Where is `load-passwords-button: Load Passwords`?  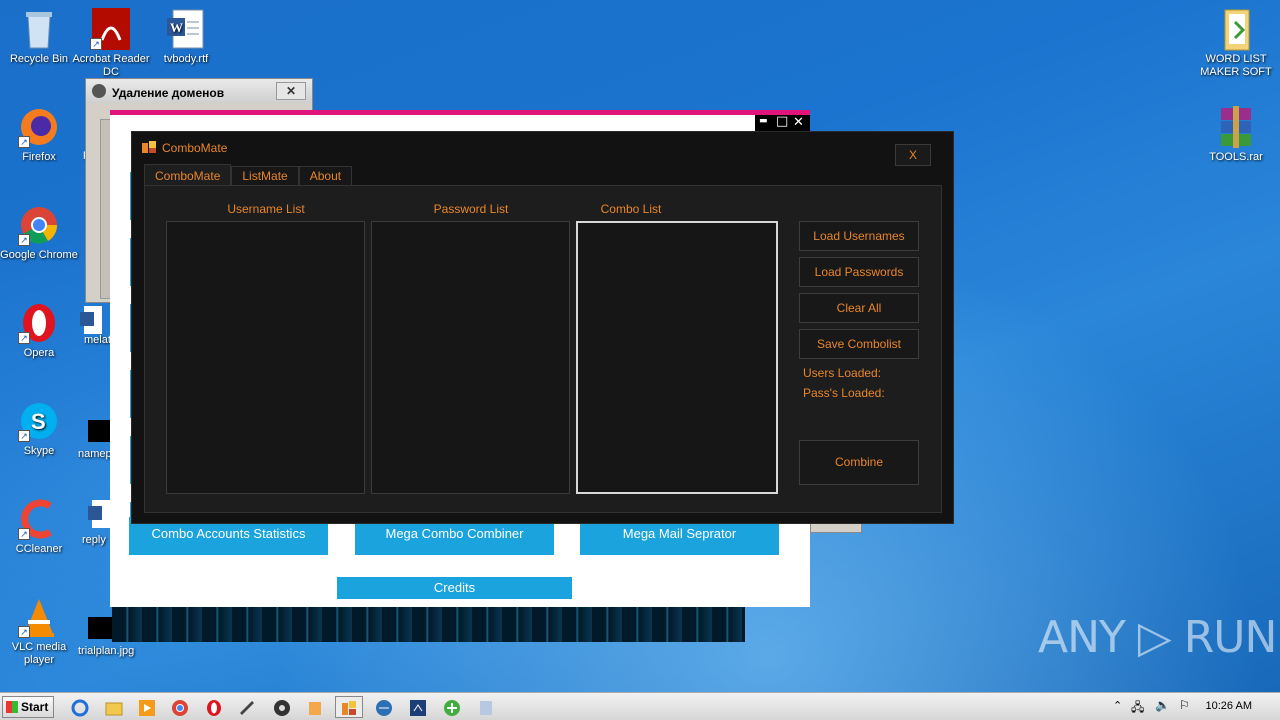 load-passwords-button: Load Passwords is located at coordinates (859, 272).